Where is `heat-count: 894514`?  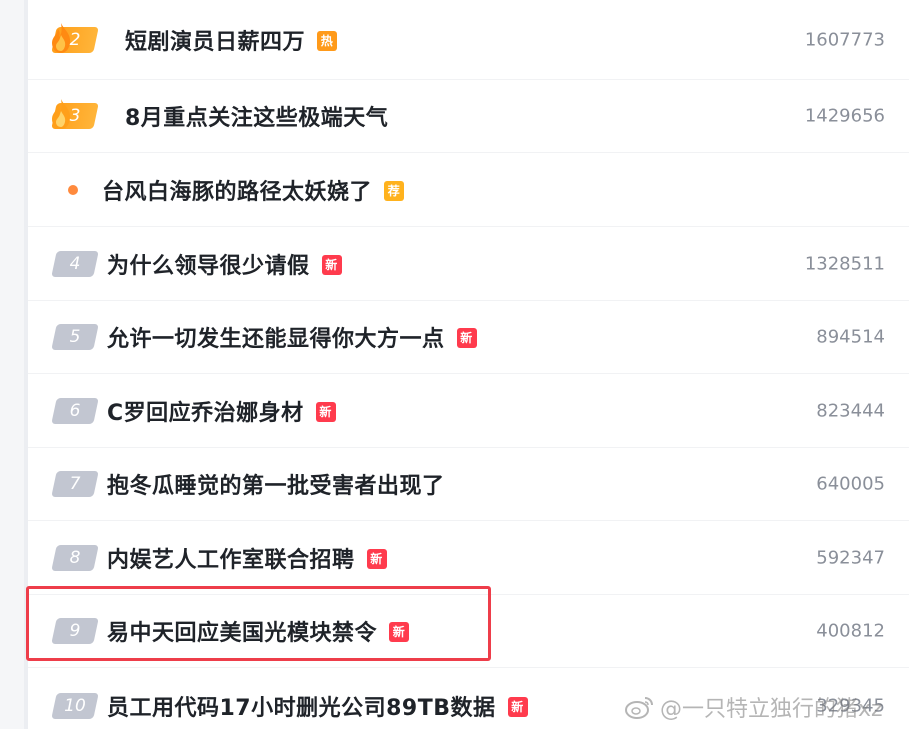
heat-count: 894514 is located at coordinates (850, 337).